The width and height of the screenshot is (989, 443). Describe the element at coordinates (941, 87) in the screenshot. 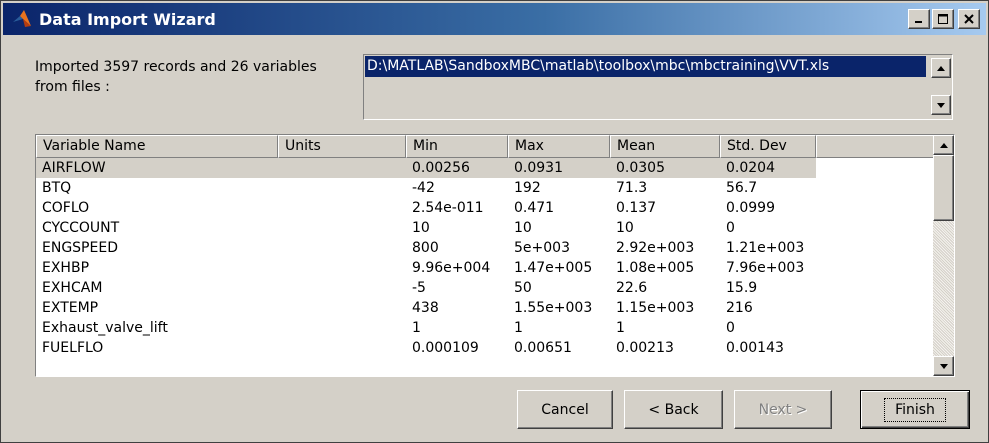

I see `files-scrollbar` at that location.